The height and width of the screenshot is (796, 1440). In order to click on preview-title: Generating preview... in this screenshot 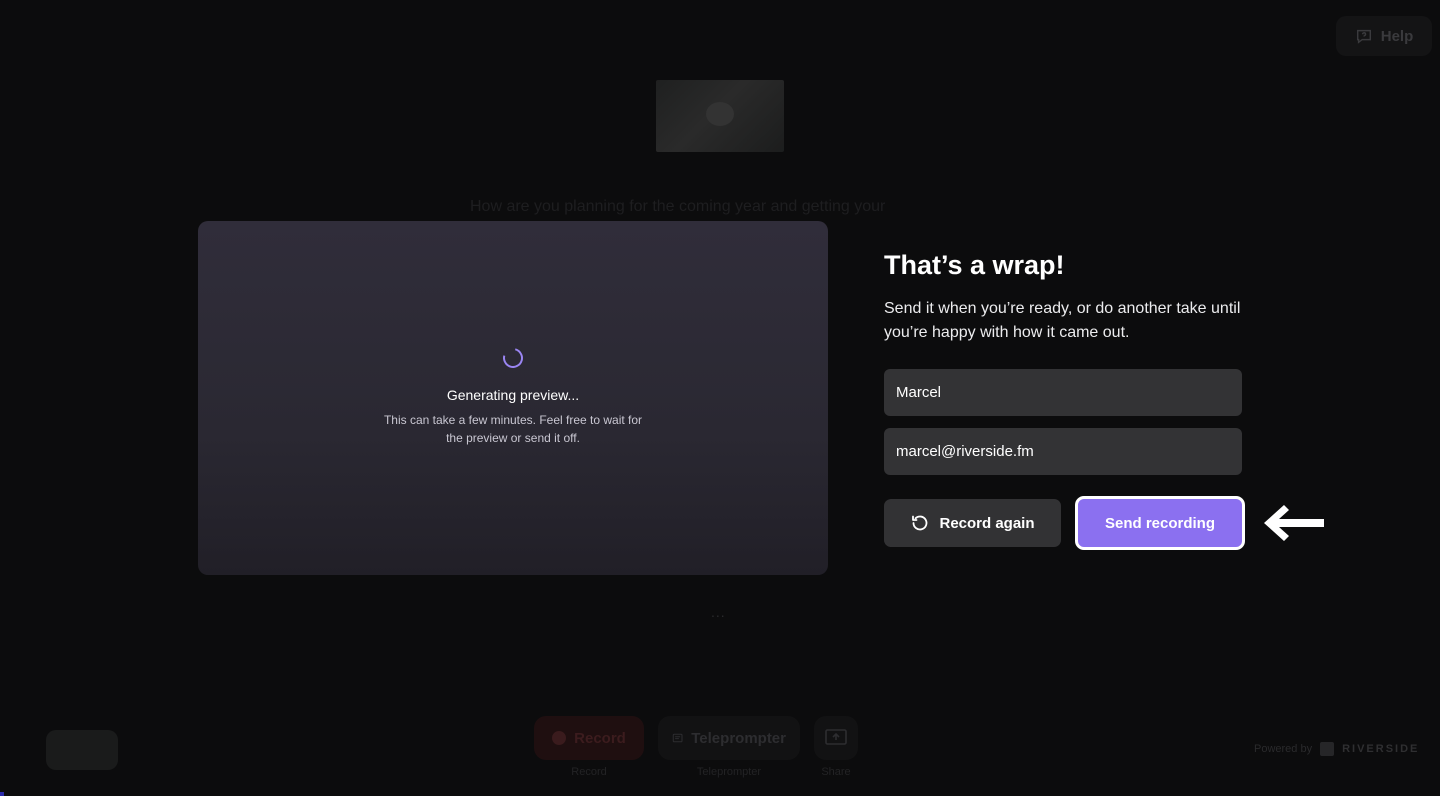, I will do `click(513, 395)`.